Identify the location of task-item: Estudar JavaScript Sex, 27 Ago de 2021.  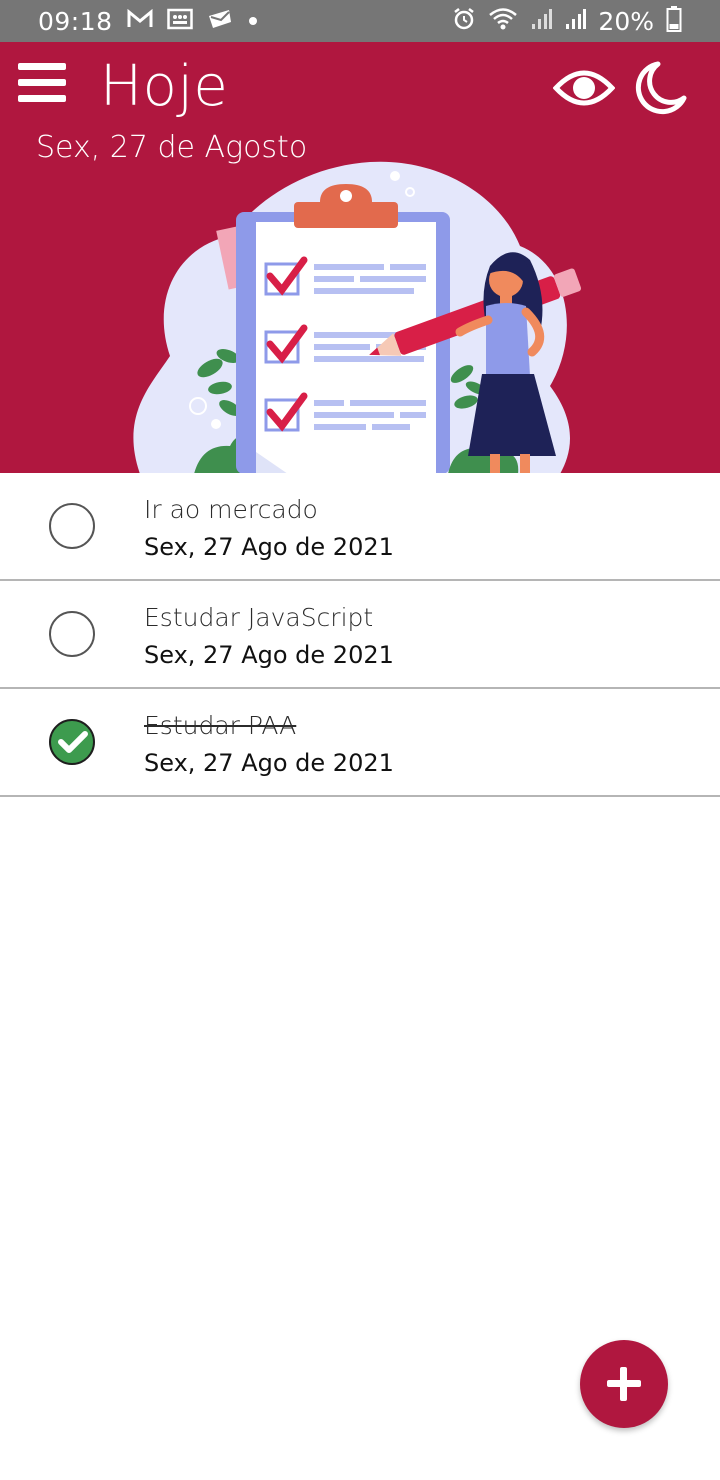
(360, 635).